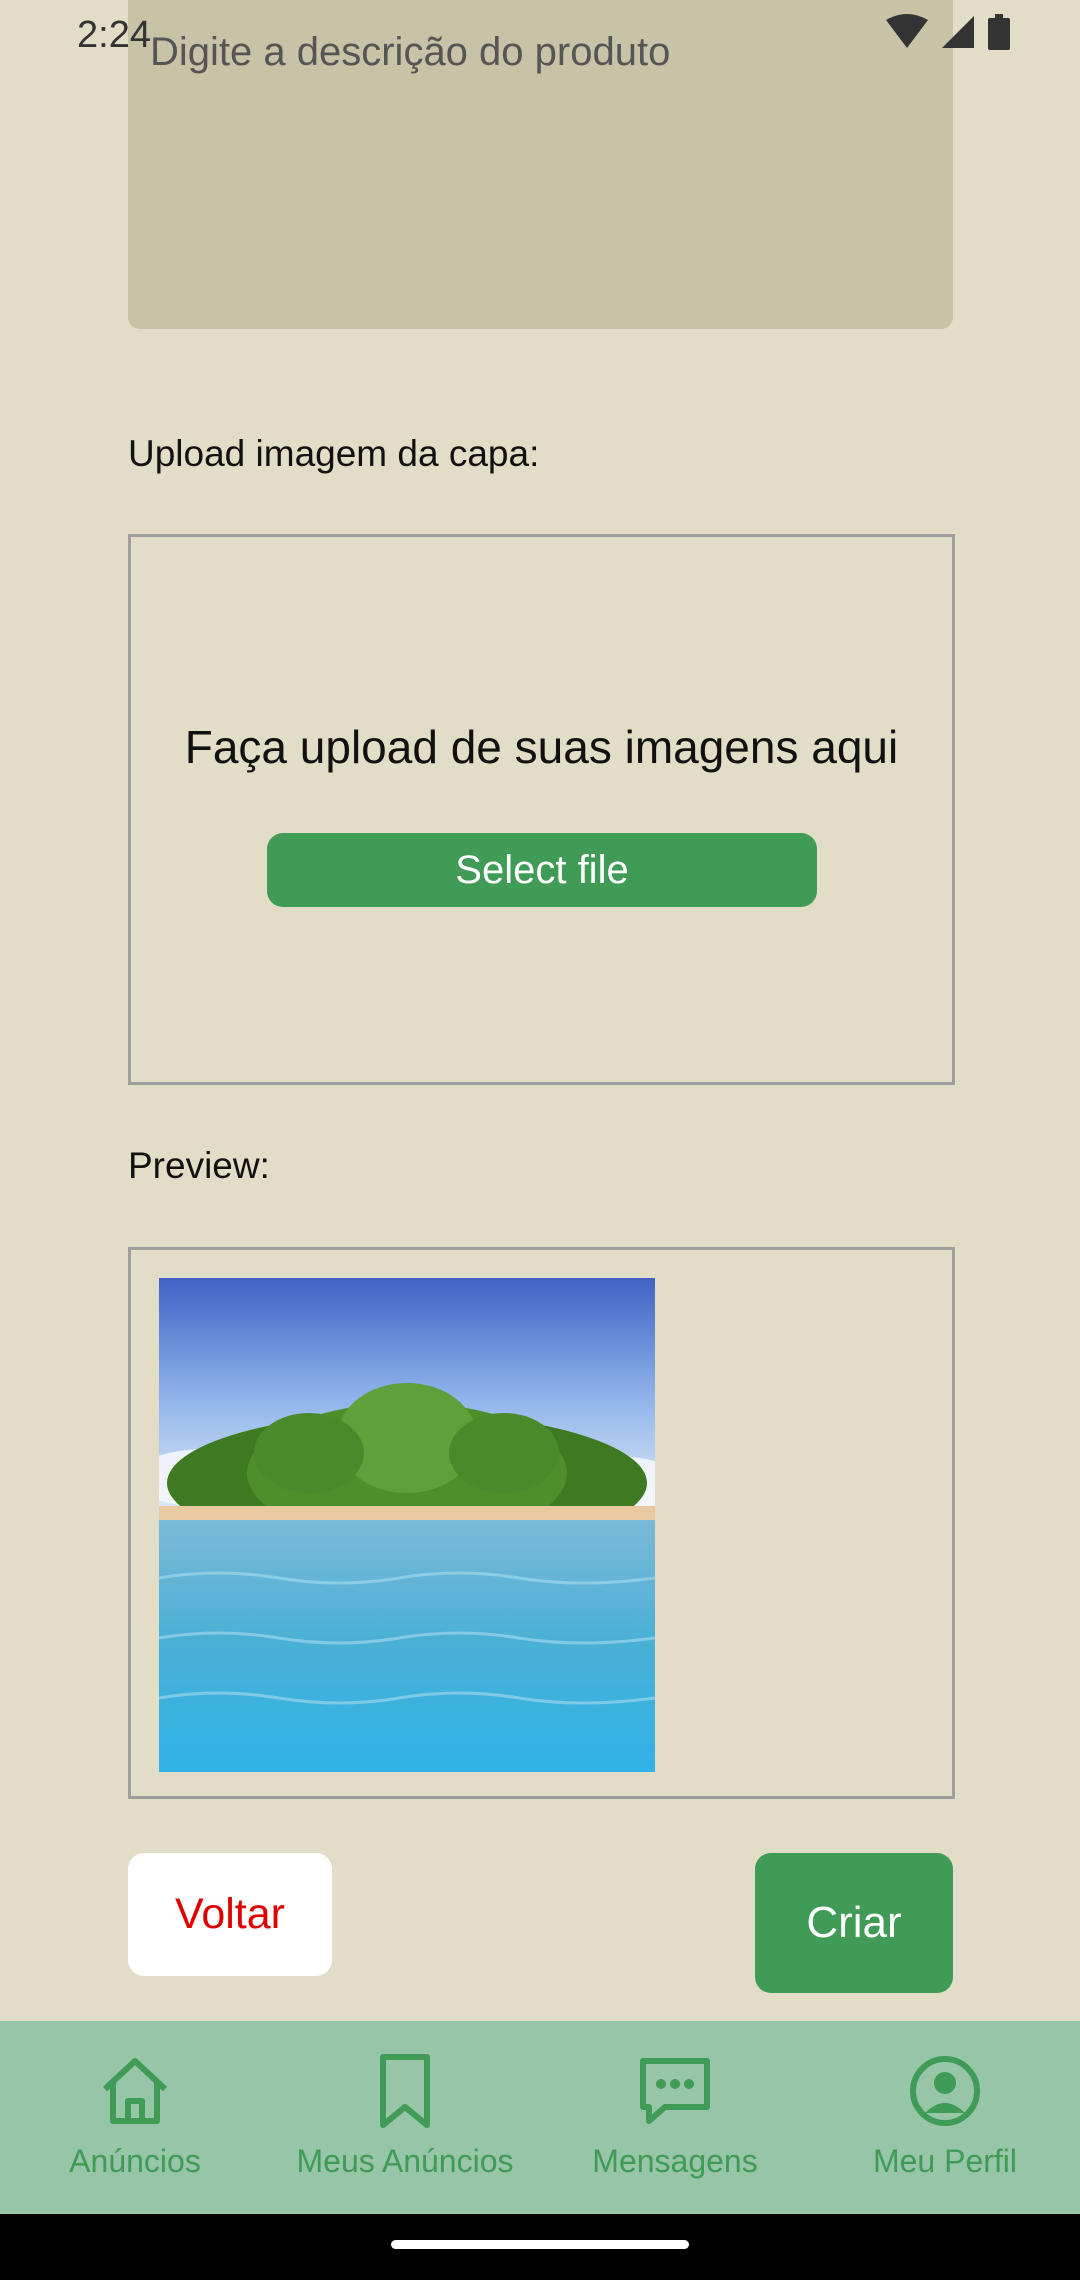 This screenshot has width=1080, height=2280. Describe the element at coordinates (114, 35) in the screenshot. I see `status-time: 2:24` at that location.